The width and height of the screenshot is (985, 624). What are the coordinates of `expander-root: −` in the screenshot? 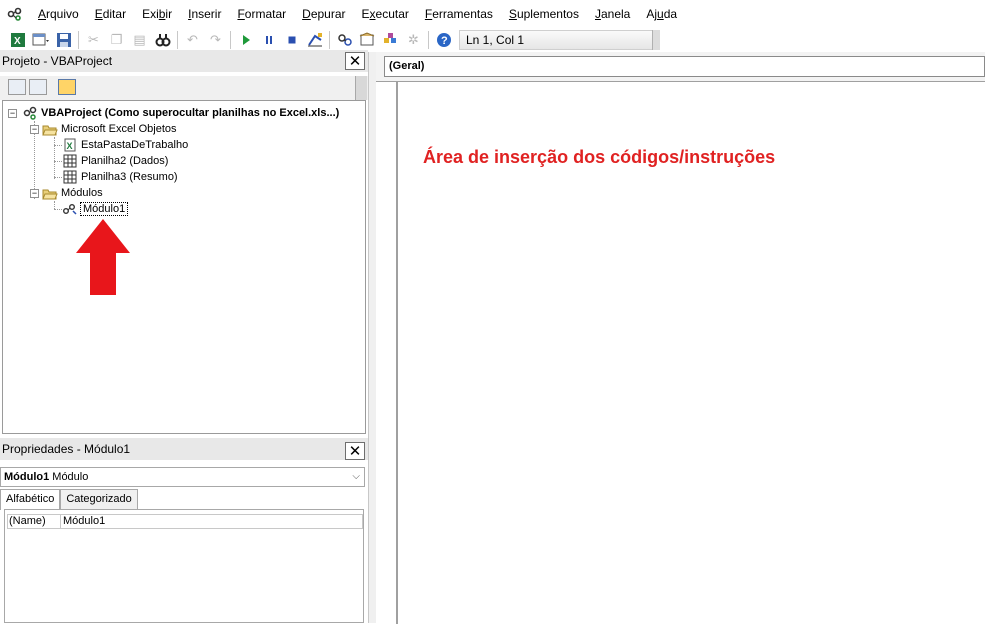 It's located at (12, 113).